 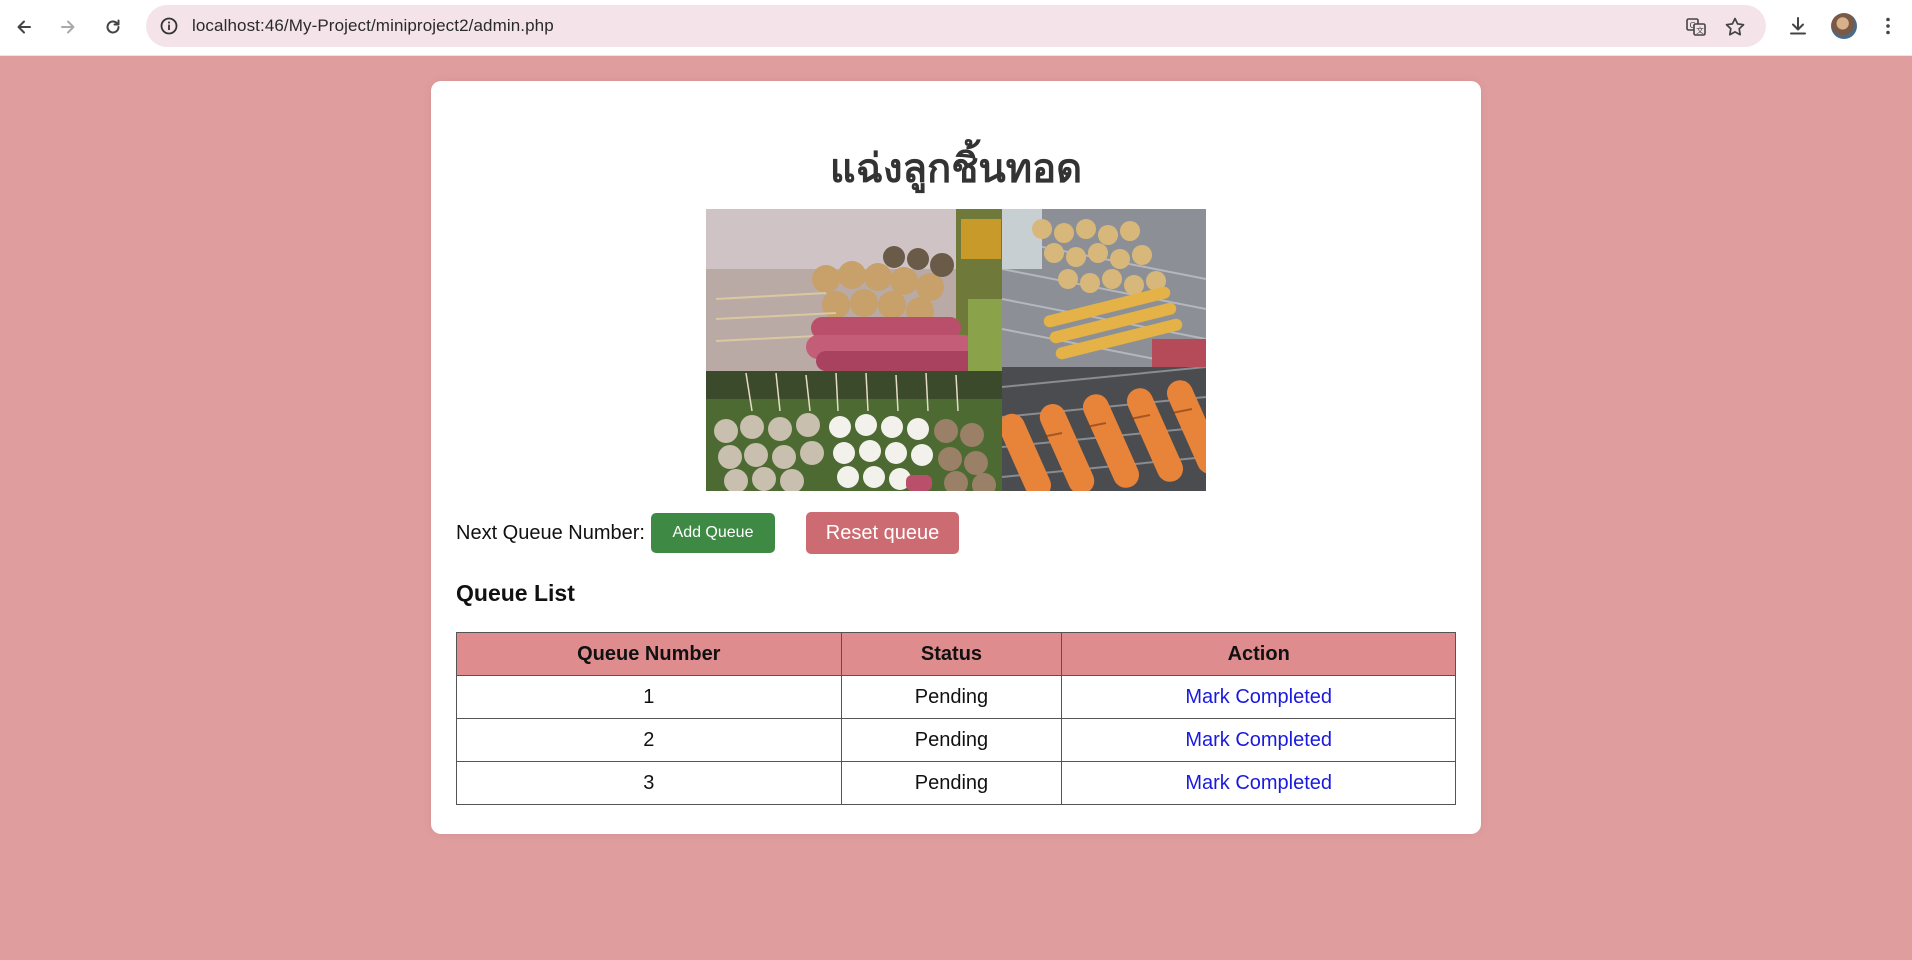 What do you see at coordinates (515, 593) in the screenshot?
I see `queue-list-heading: Queue List` at bounding box center [515, 593].